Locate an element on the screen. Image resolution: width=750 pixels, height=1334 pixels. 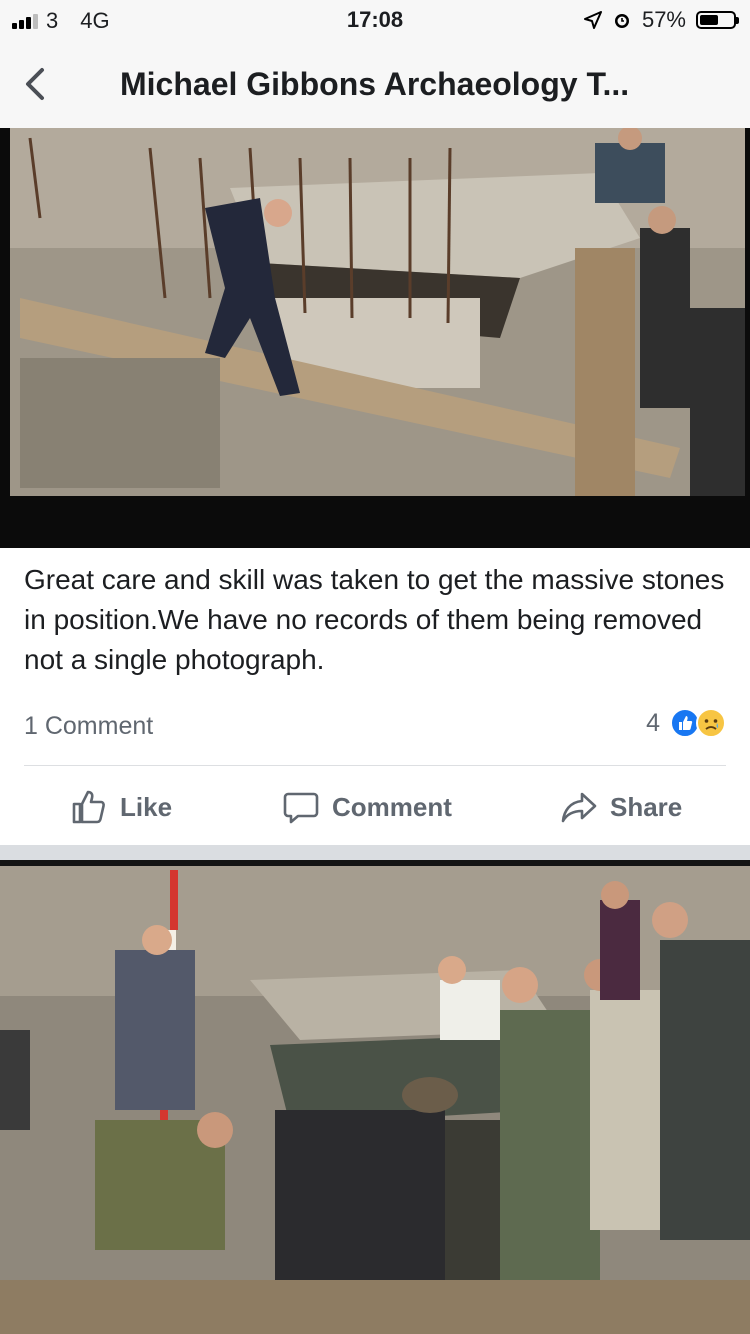
post-separator is located at coordinates (375, 852).